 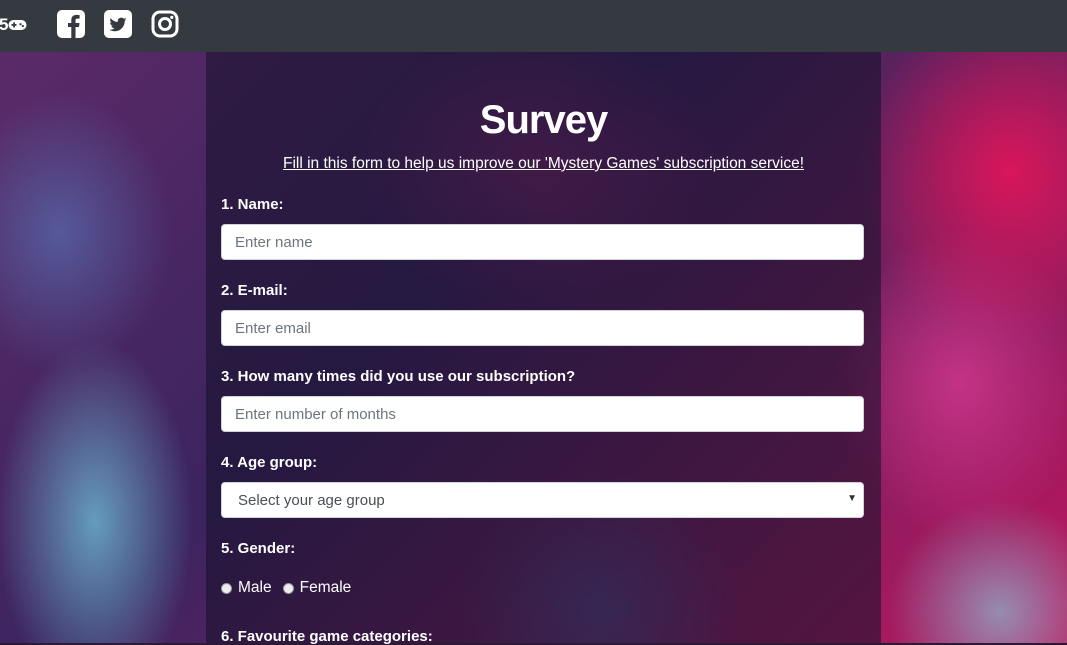 What do you see at coordinates (4, 24) in the screenshot?
I see `brand-suffix: 5` at bounding box center [4, 24].